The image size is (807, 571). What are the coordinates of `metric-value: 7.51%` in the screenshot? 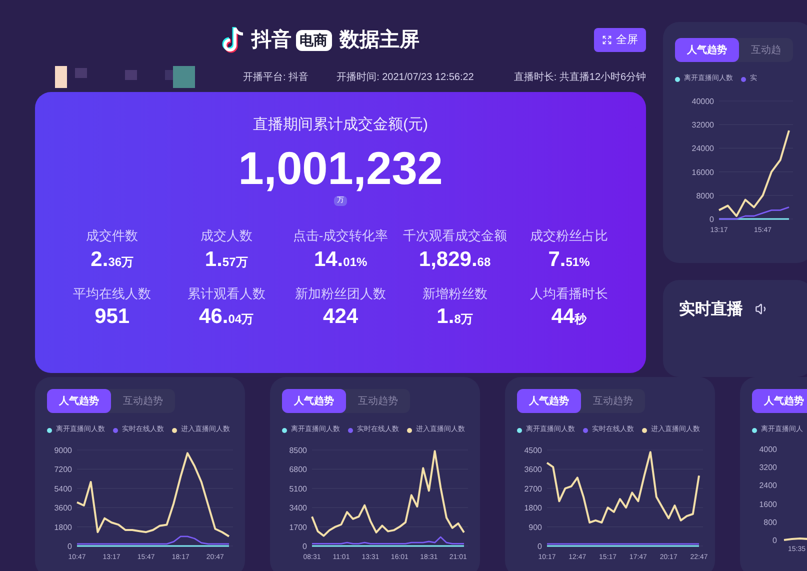 It's located at (569, 259).